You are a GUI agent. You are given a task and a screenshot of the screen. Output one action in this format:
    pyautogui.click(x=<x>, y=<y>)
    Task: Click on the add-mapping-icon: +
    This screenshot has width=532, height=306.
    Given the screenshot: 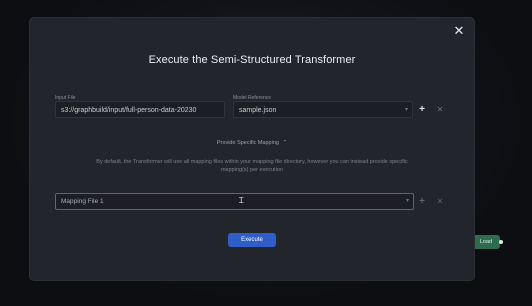 What is the action you would take?
    pyautogui.click(x=422, y=202)
    